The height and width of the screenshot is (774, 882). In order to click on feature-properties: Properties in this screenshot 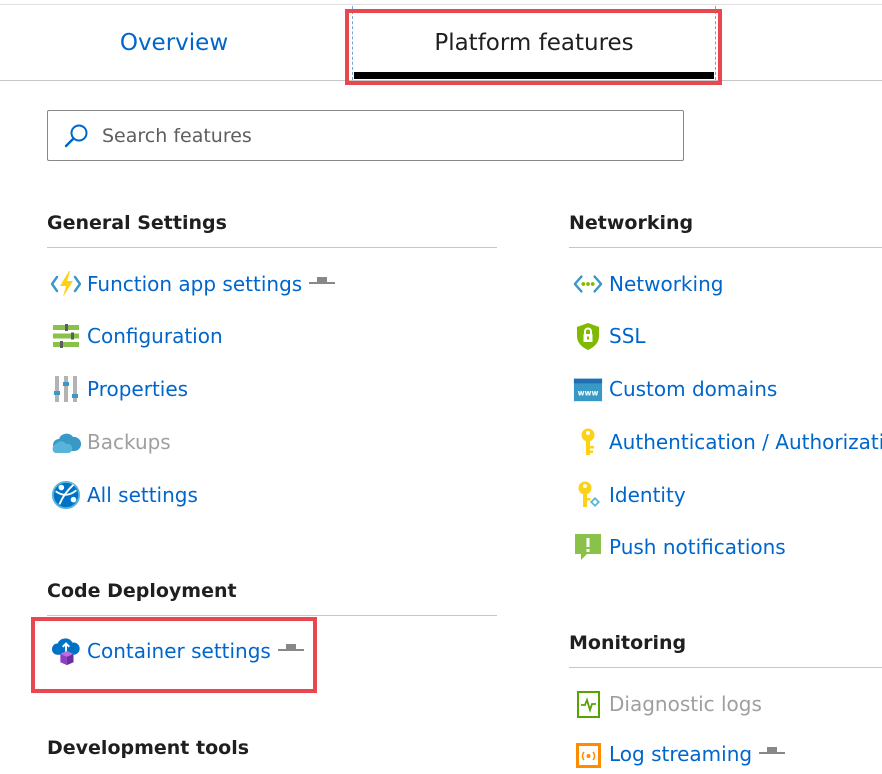, I will do `click(119, 389)`.